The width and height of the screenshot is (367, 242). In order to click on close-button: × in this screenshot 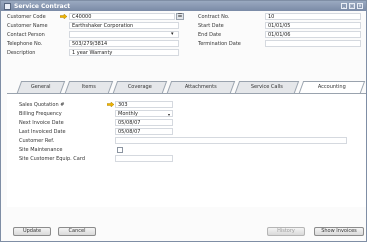, I will do `click(360, 6)`.